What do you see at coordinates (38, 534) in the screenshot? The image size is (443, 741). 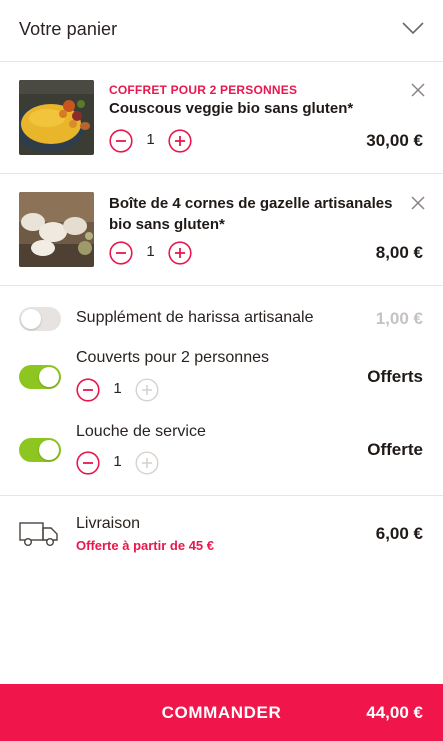 I see `truck-icon` at bounding box center [38, 534].